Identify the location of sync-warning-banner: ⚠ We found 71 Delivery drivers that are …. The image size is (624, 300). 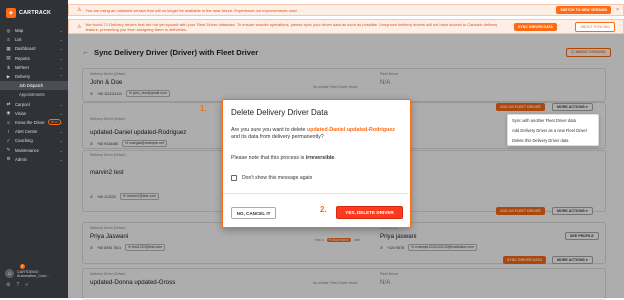
(346, 26).